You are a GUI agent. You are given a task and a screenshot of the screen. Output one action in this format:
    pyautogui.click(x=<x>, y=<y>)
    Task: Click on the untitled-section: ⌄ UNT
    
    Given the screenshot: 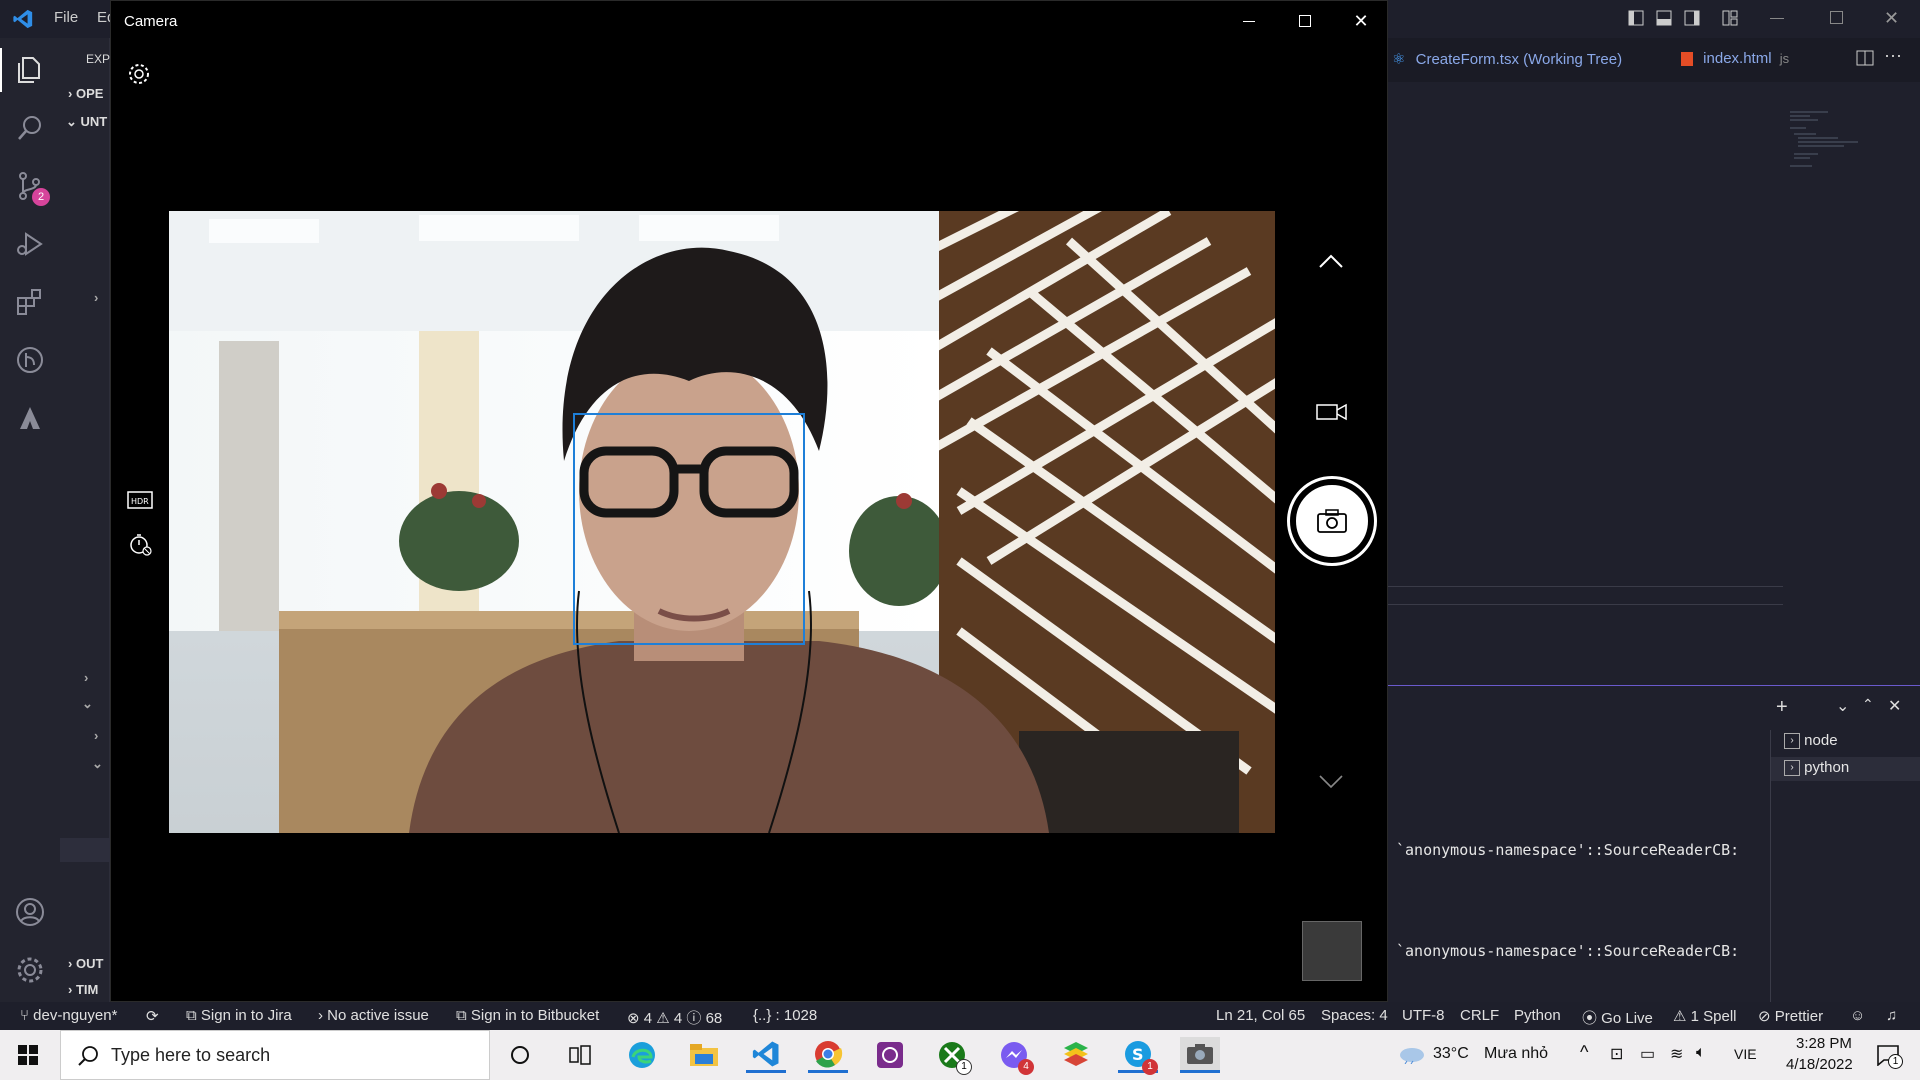 What is the action you would take?
    pyautogui.click(x=86, y=122)
    